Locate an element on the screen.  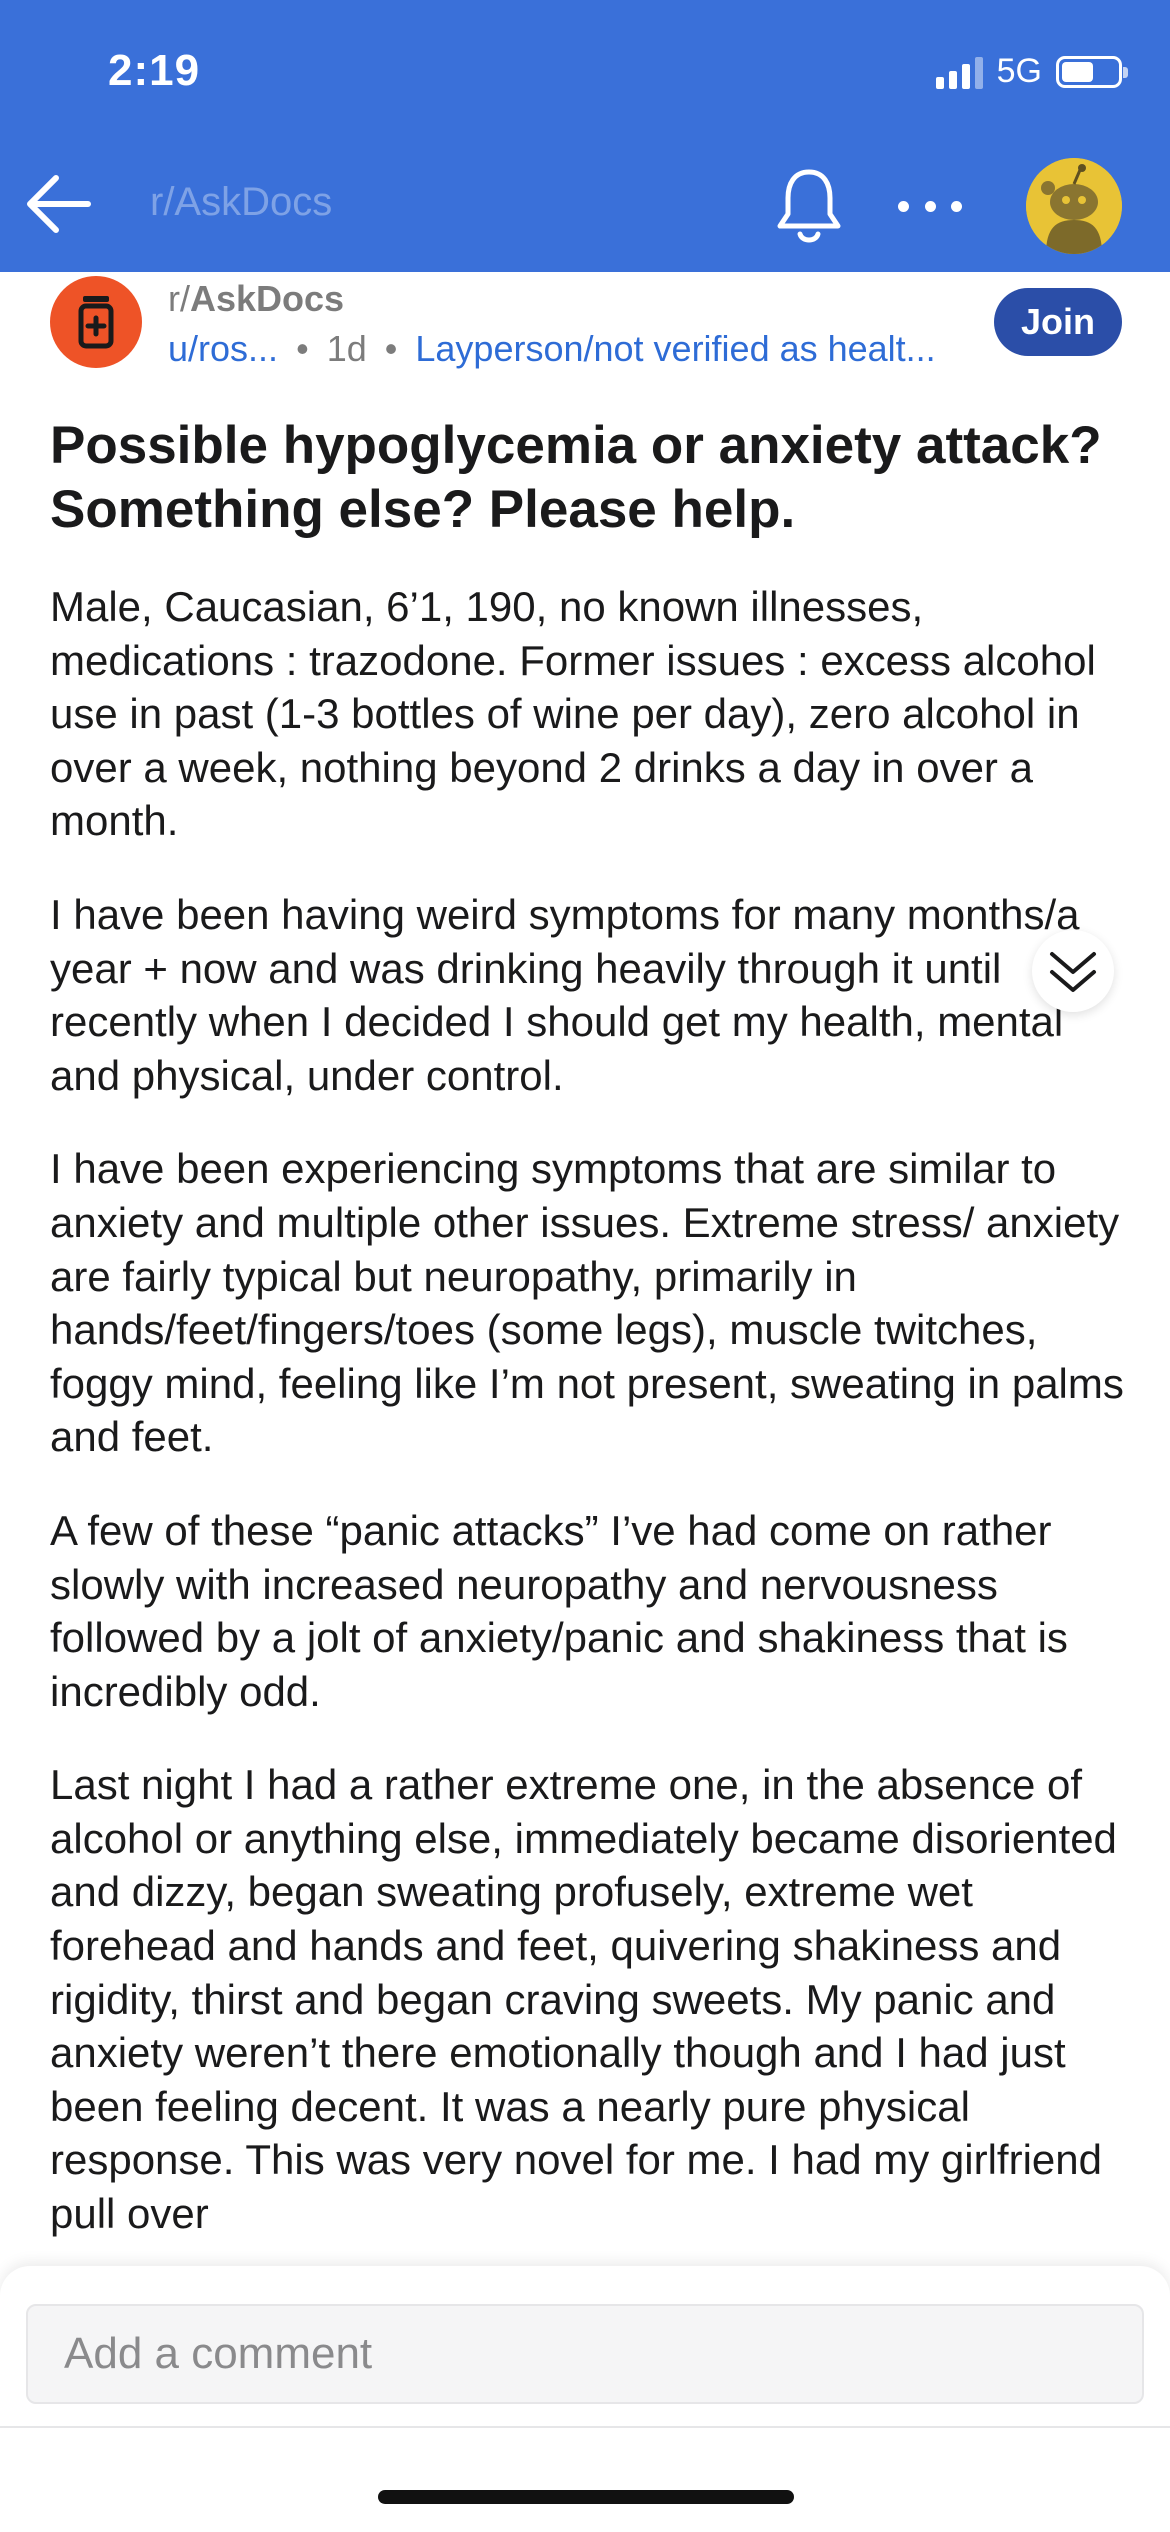
subreddit-prefix: r/ is located at coordinates (179, 298).